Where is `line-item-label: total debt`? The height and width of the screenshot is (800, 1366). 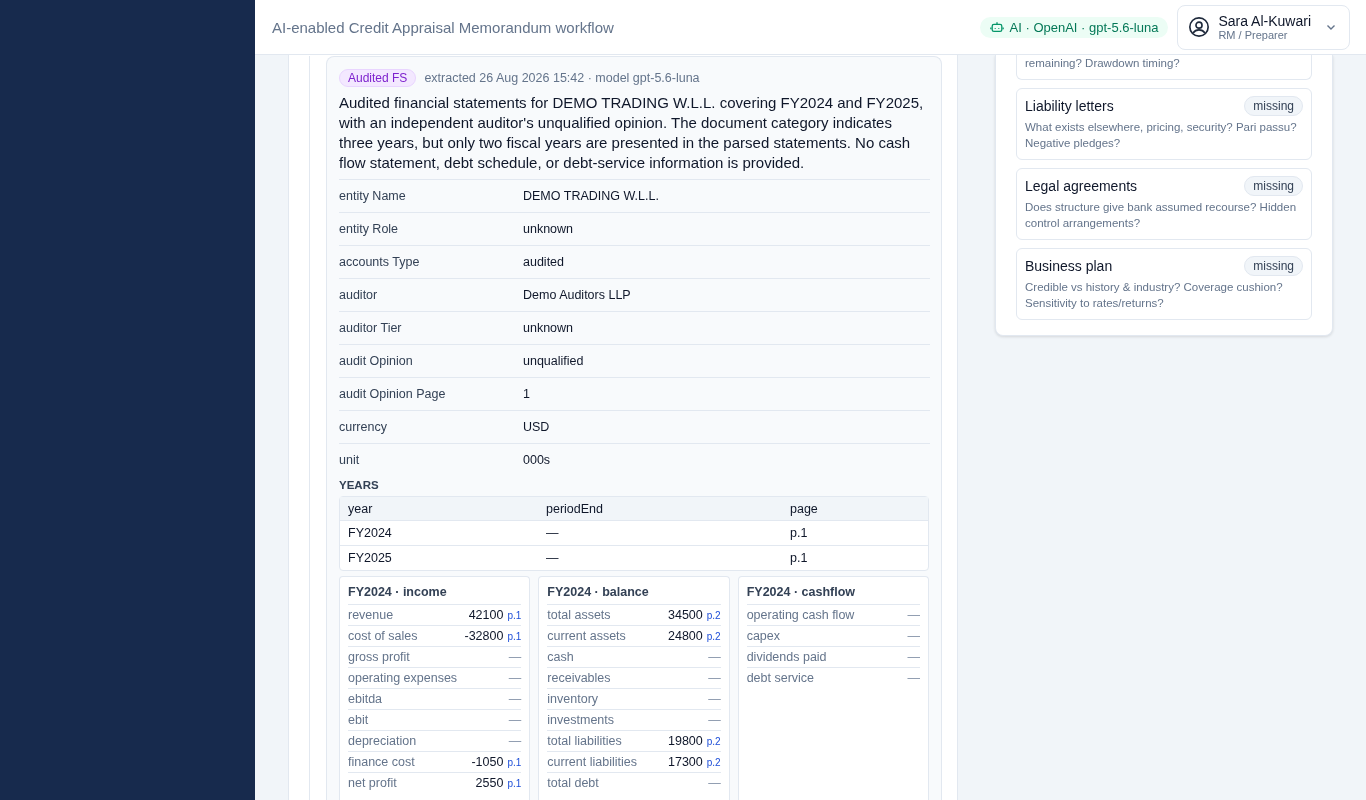 line-item-label: total debt is located at coordinates (573, 783).